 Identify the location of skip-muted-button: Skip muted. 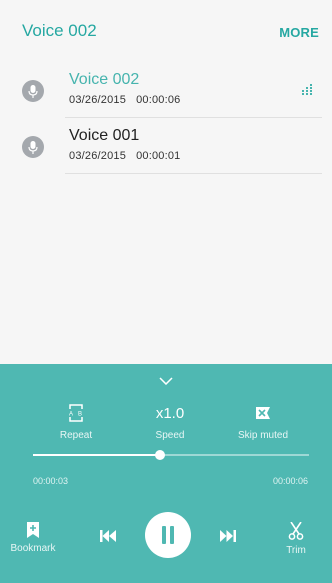
(263, 421).